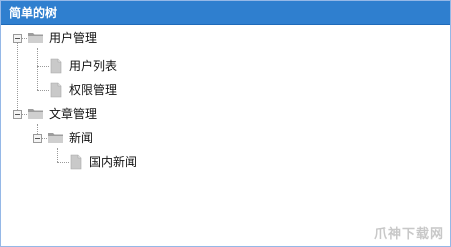 The image size is (451, 247). I want to click on tree-node-label: 新闻, so click(81, 138).